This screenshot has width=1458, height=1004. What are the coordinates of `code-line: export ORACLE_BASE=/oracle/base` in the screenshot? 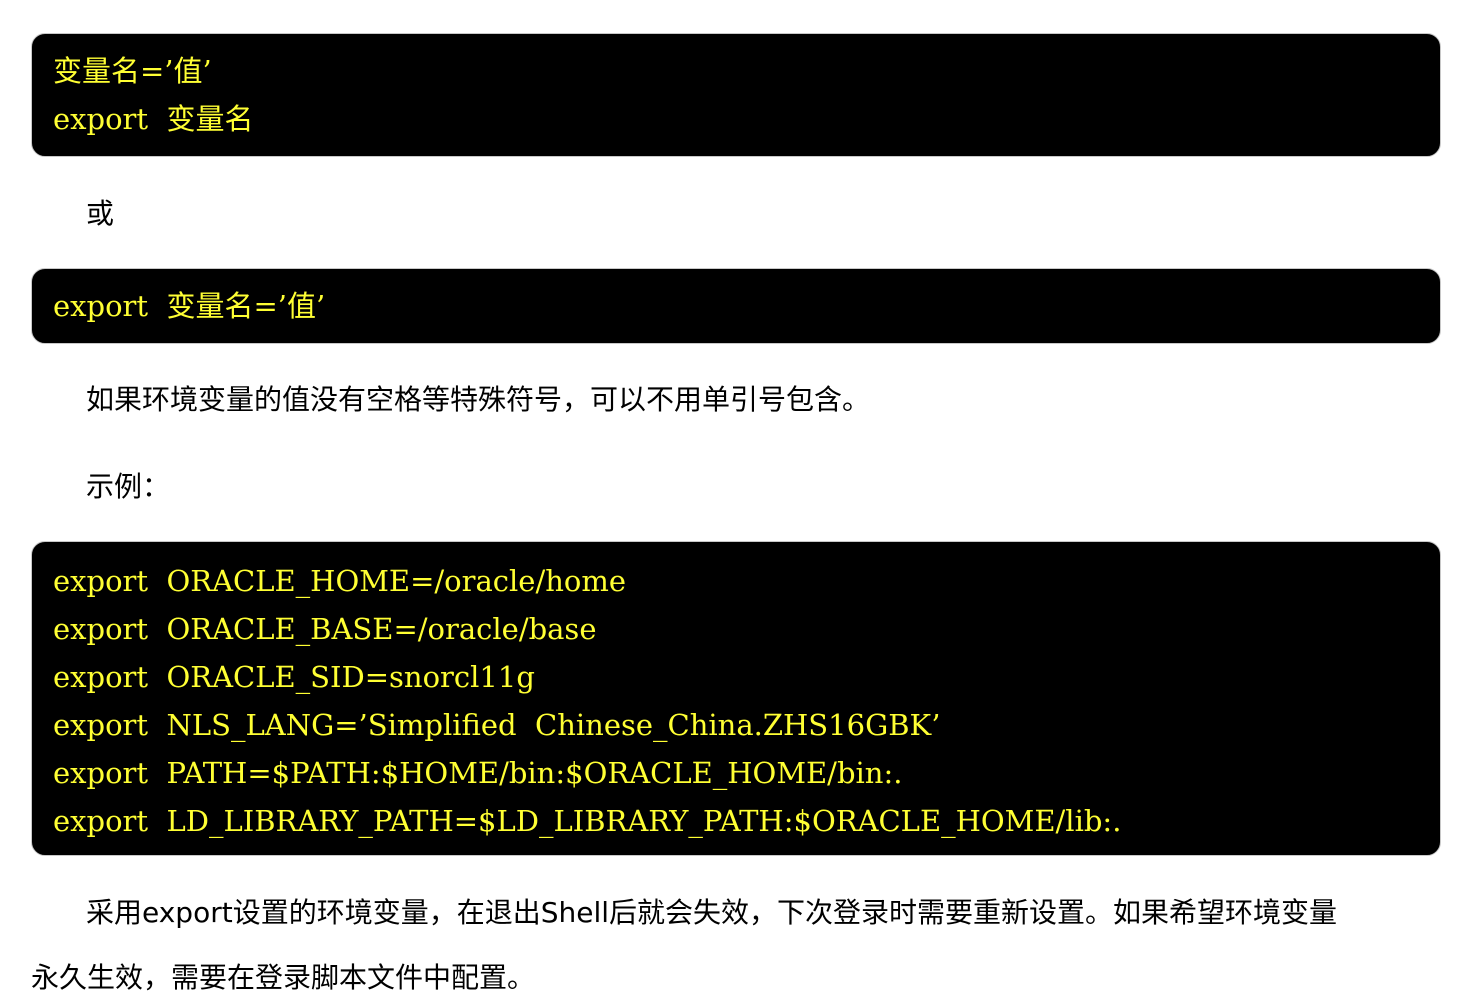 It's located at (325, 629).